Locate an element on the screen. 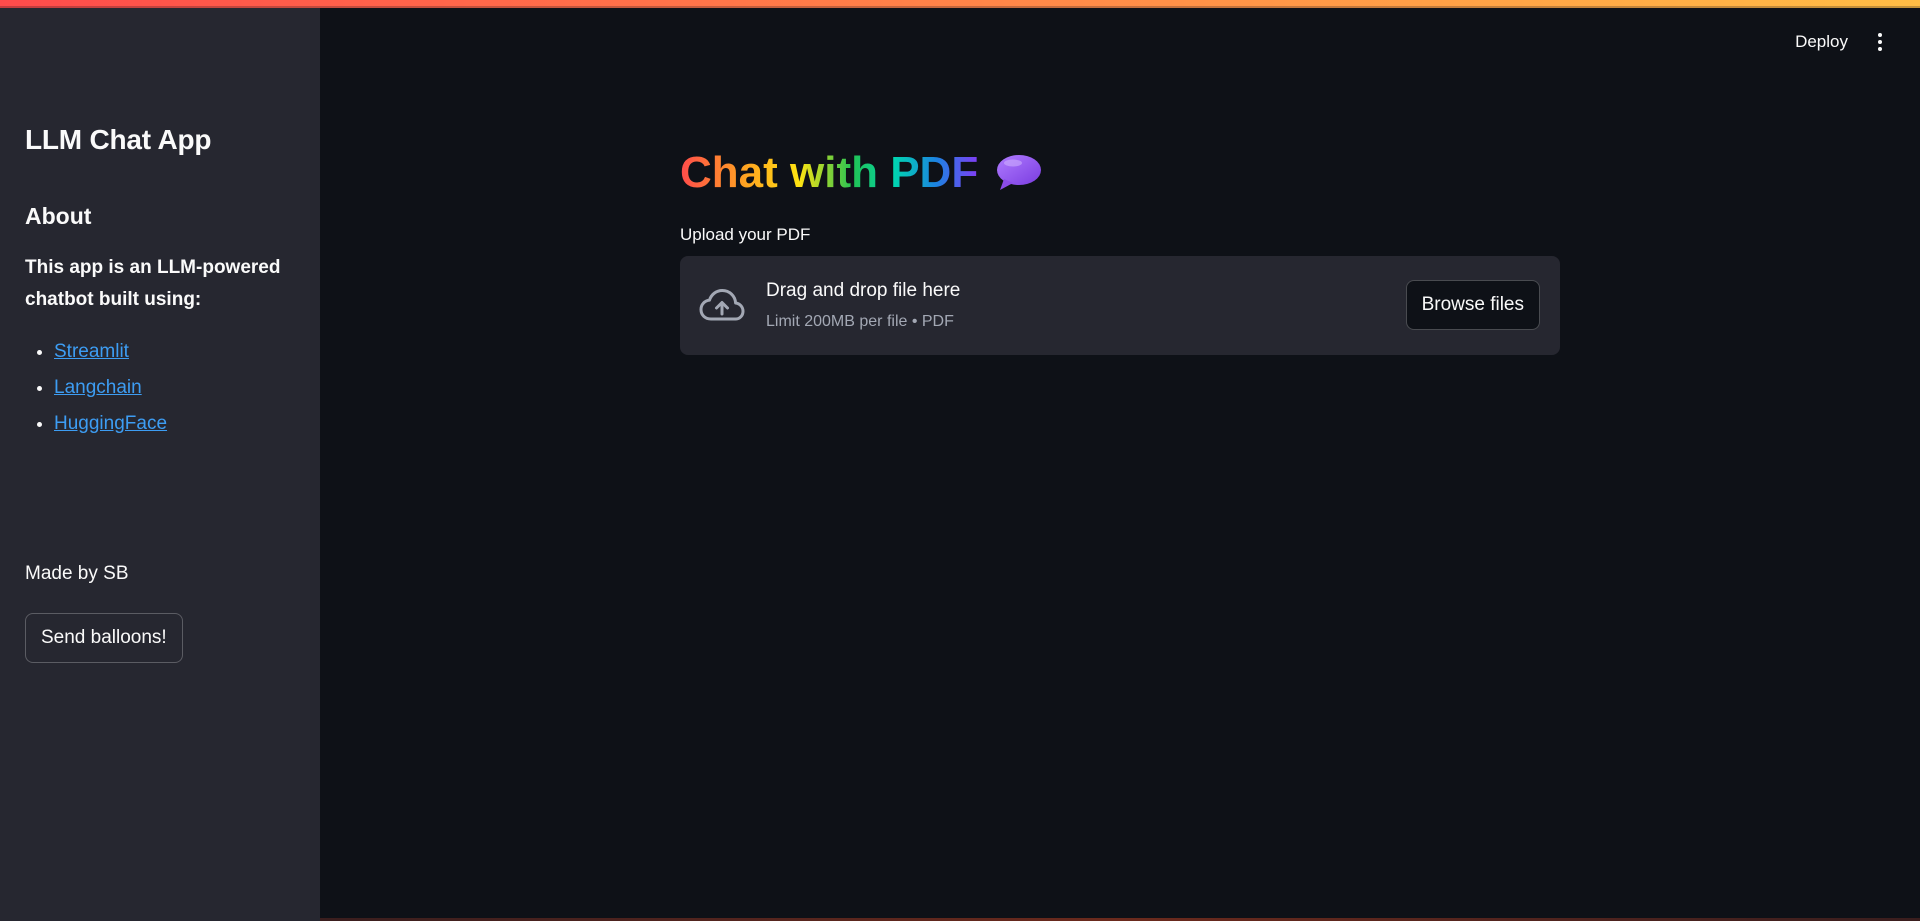 The image size is (1920, 921). send-balloons-button: Send balloons! is located at coordinates (104, 638).